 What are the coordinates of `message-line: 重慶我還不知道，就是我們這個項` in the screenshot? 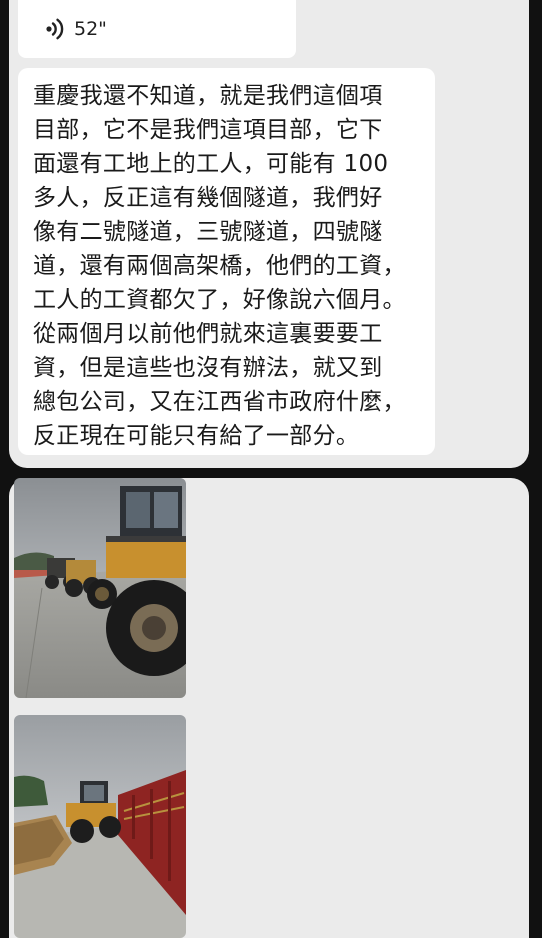 It's located at (208, 96).